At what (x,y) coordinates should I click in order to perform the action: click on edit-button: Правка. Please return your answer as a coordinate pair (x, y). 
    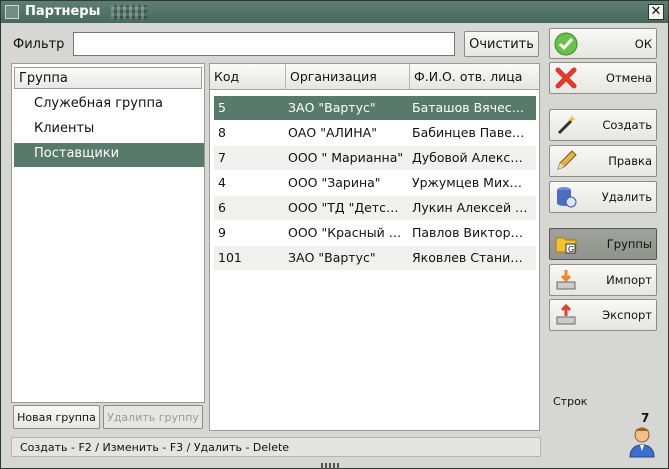
    Looking at the image, I should click on (603, 161).